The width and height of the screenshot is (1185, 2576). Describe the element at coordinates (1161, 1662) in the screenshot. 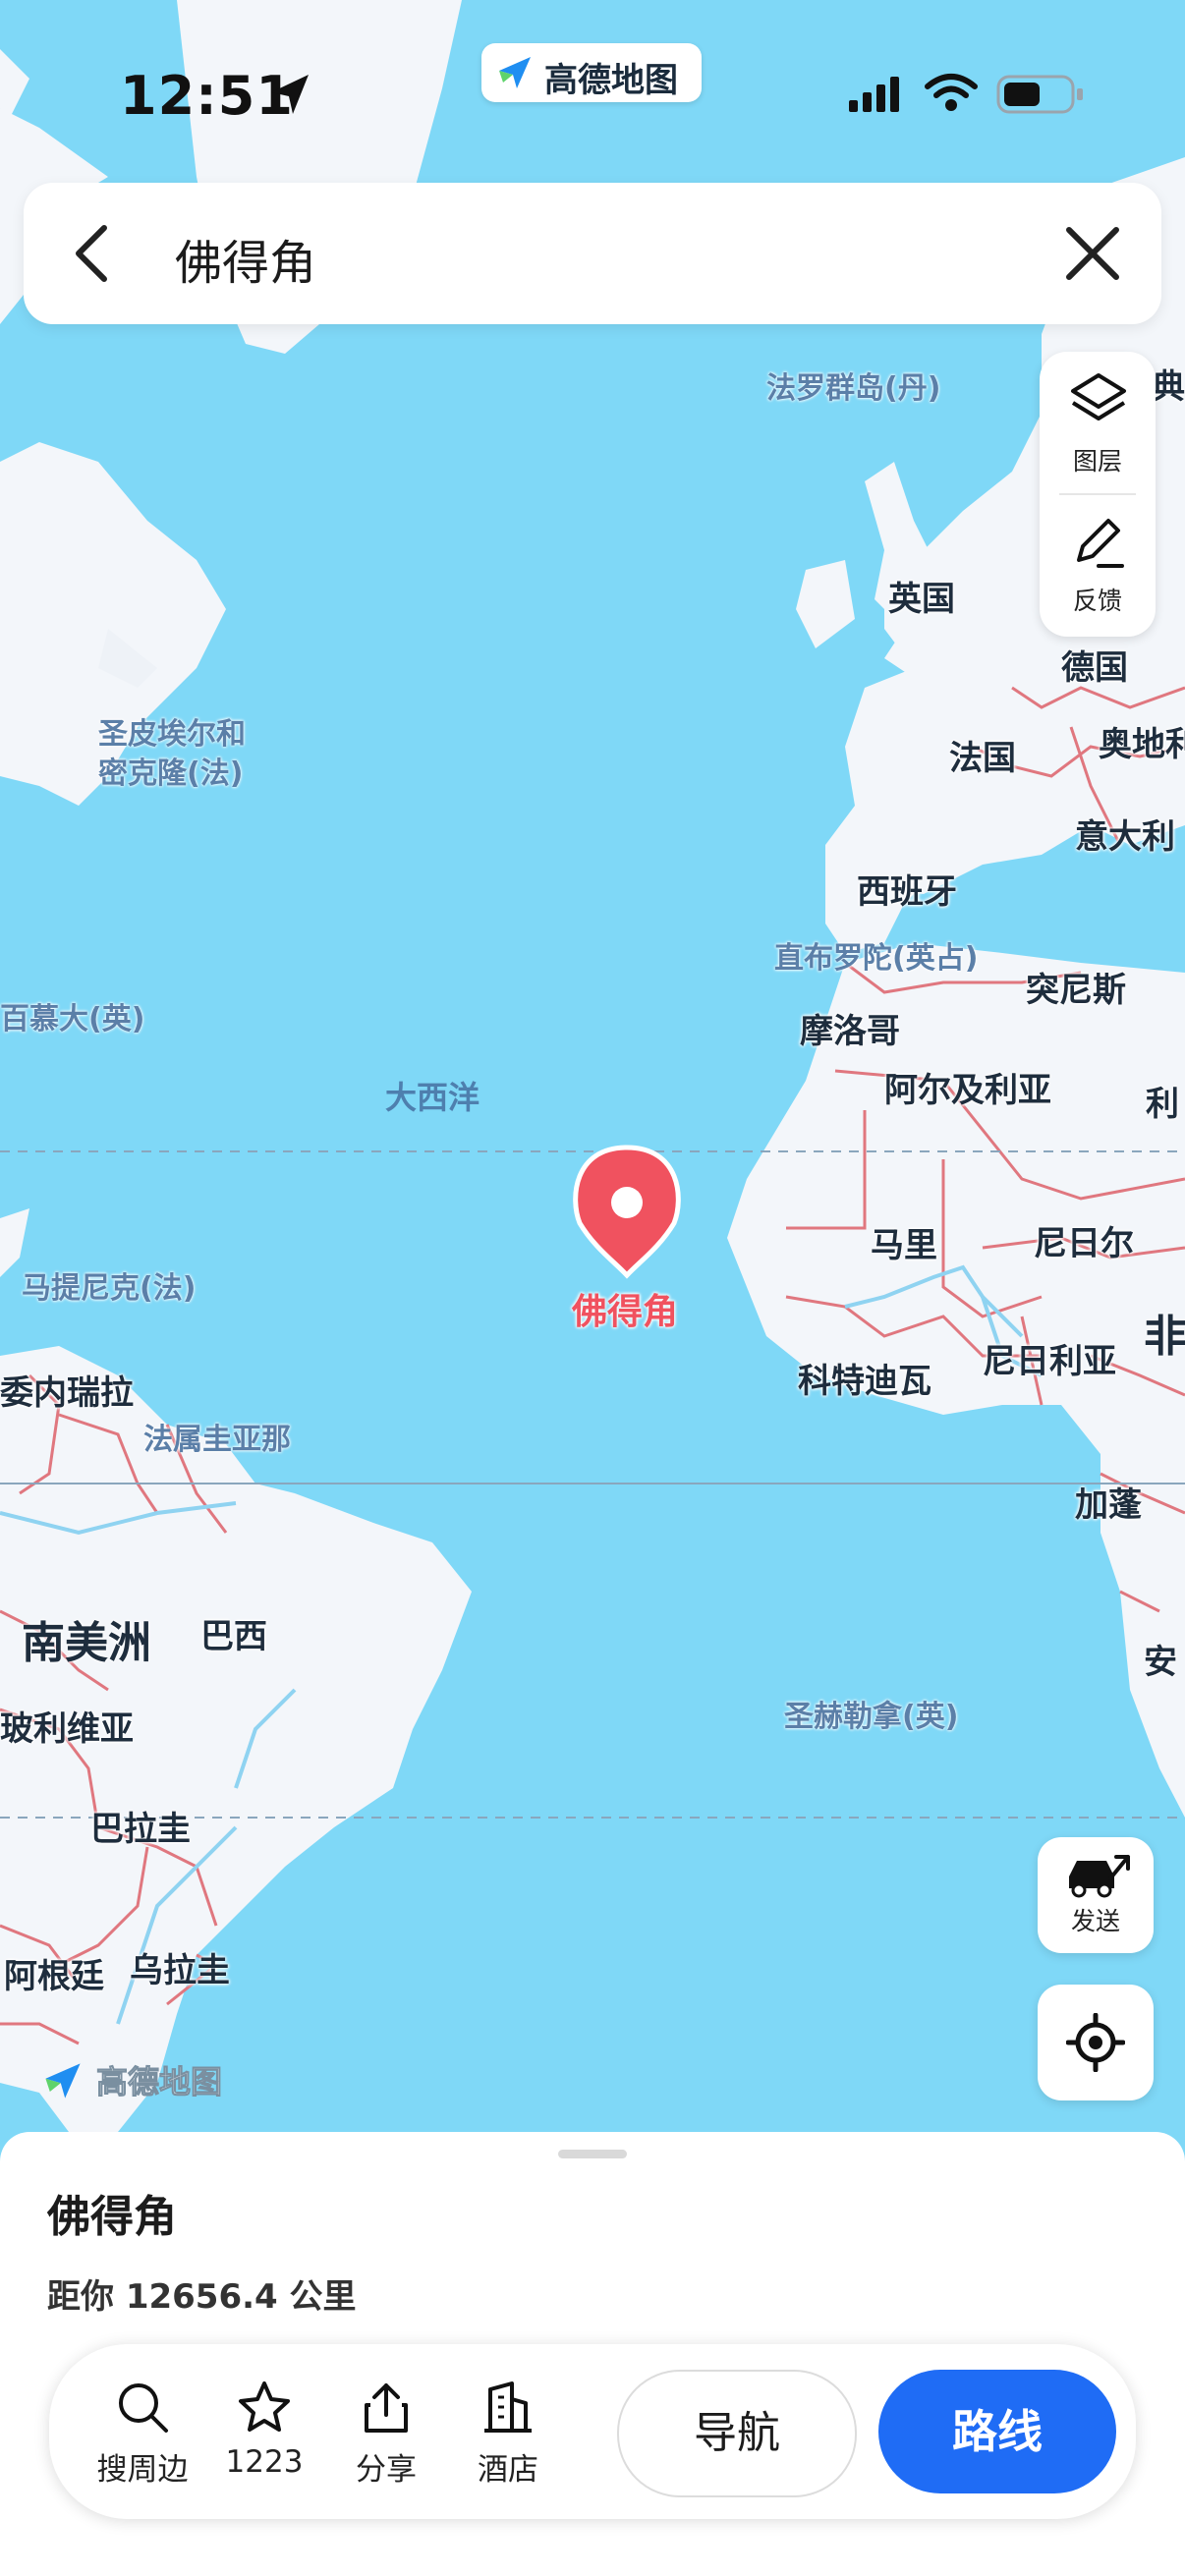

I see `map-label-angola: 安` at that location.